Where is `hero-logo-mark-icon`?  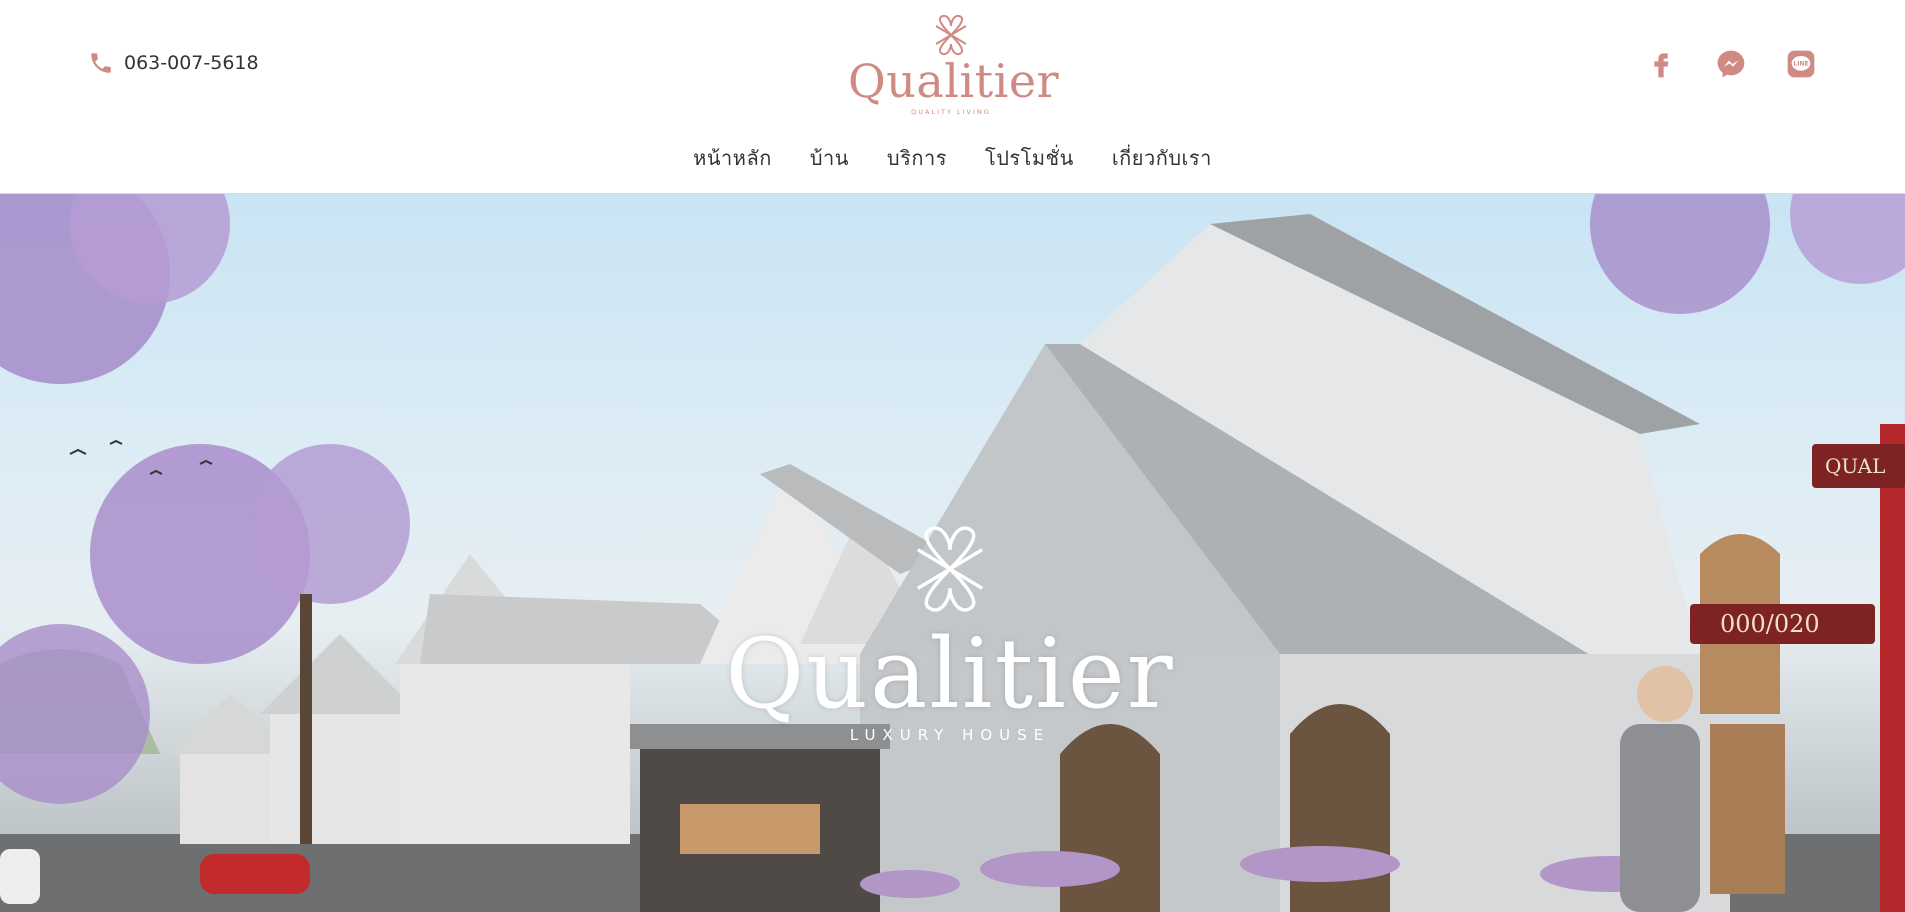 hero-logo-mark-icon is located at coordinates (950, 569).